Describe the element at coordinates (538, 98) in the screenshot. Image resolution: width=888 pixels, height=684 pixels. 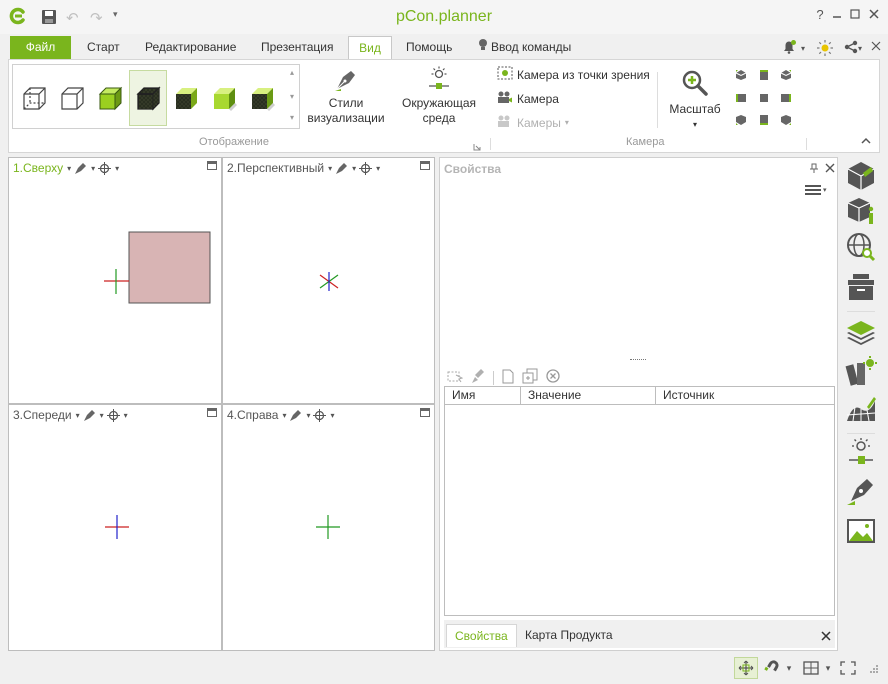
I see `camera-label: Камера` at that location.